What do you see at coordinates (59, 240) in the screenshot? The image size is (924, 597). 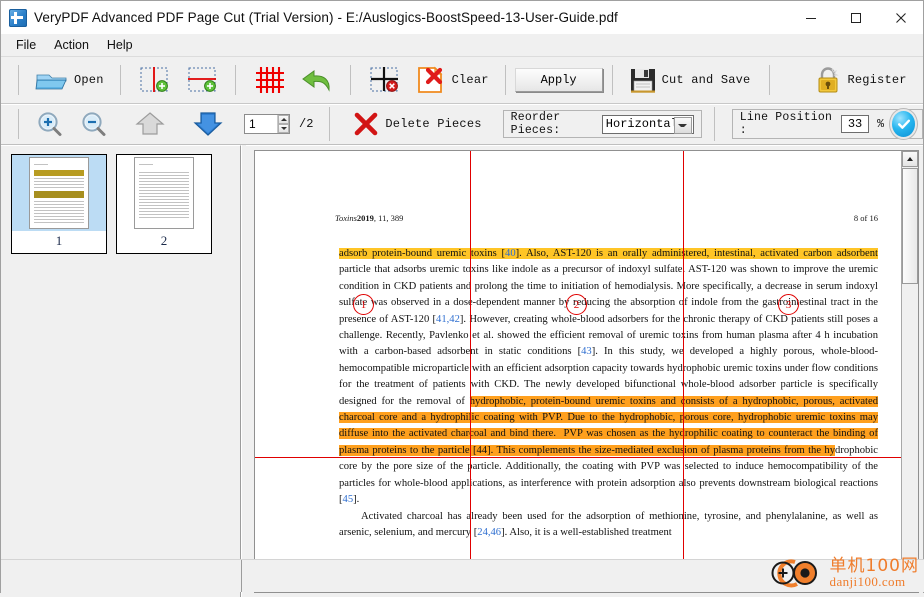 I see `thumbnail-number-1: 1` at bounding box center [59, 240].